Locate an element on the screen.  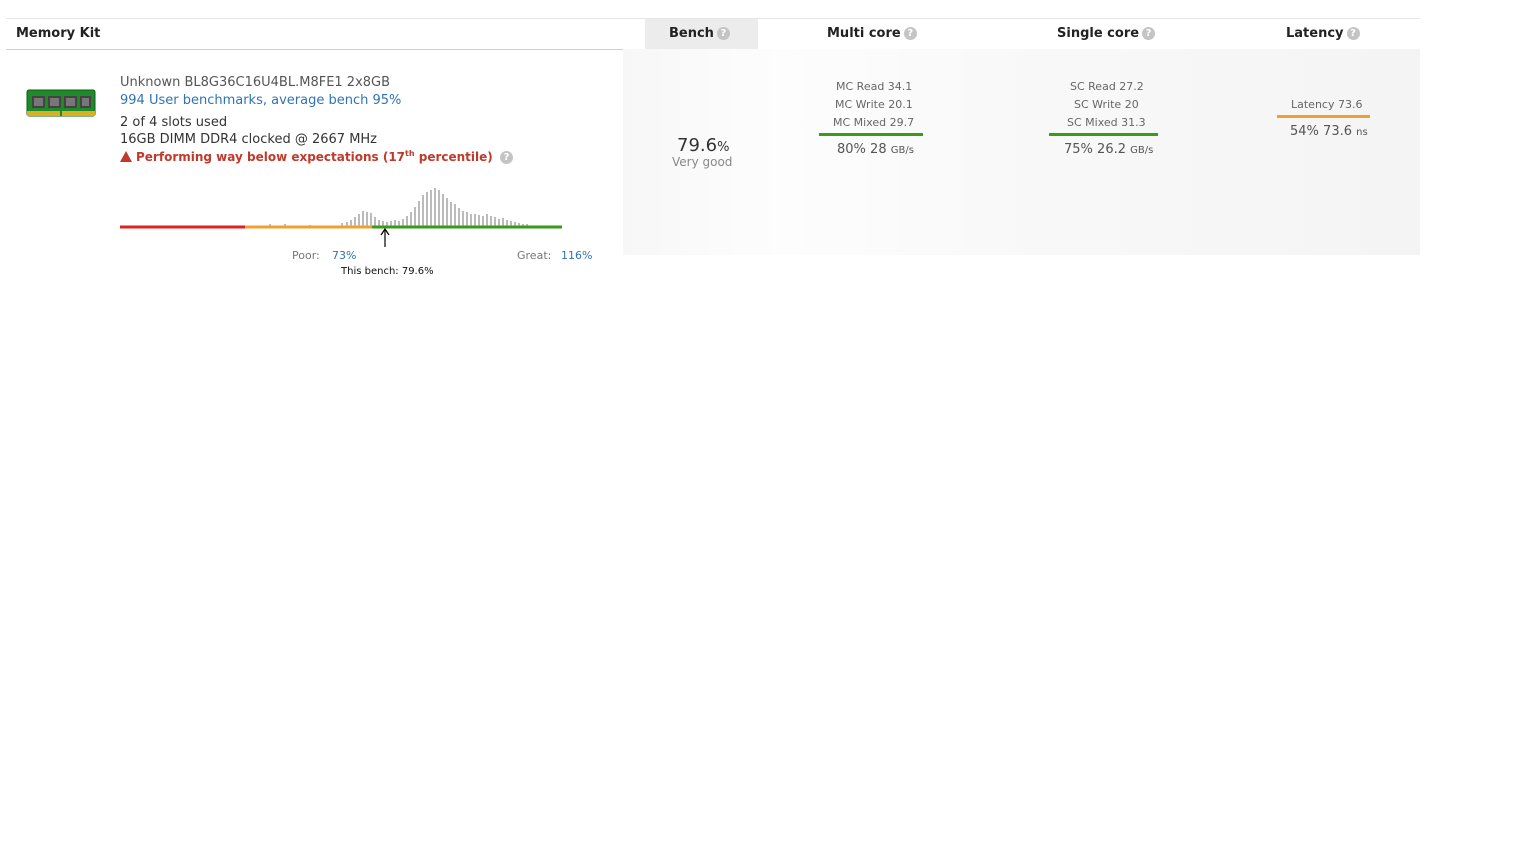
latency-value: Latency 73.6 is located at coordinates (1327, 104).